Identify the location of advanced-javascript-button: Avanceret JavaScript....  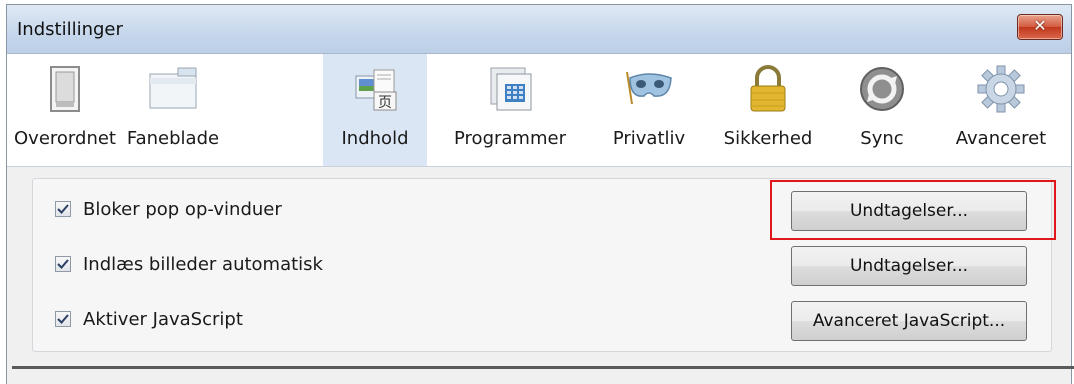
(909, 321).